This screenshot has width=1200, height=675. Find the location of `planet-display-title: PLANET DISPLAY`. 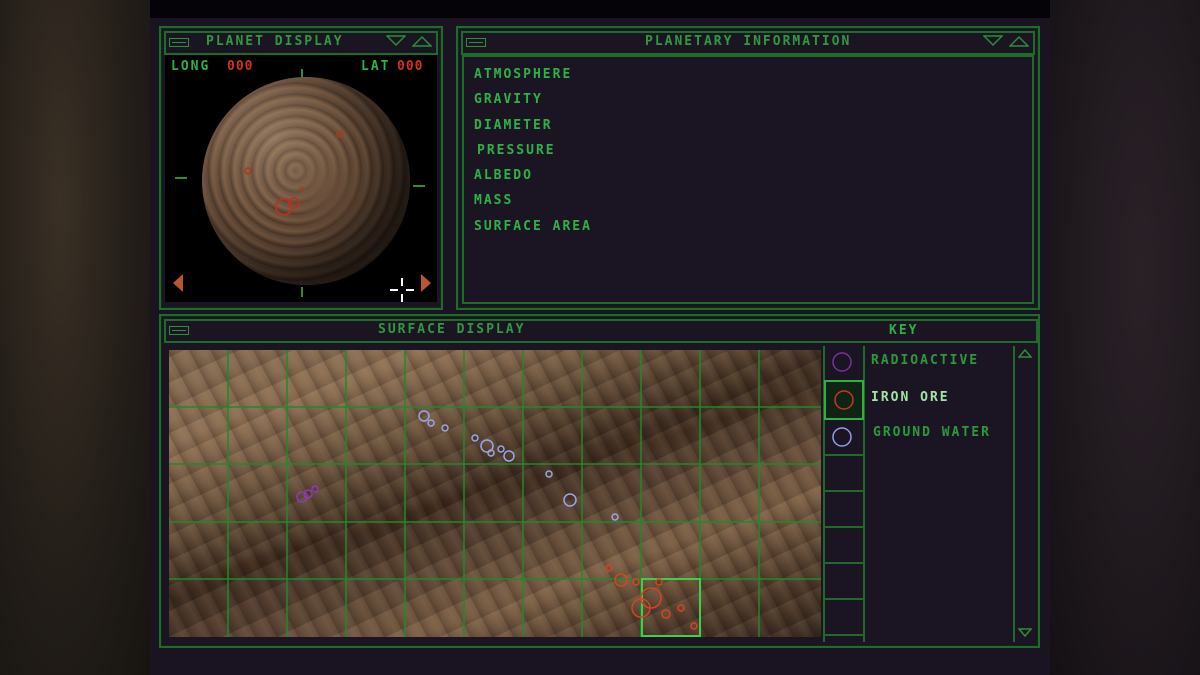

planet-display-title: PLANET DISPLAY is located at coordinates (275, 41).